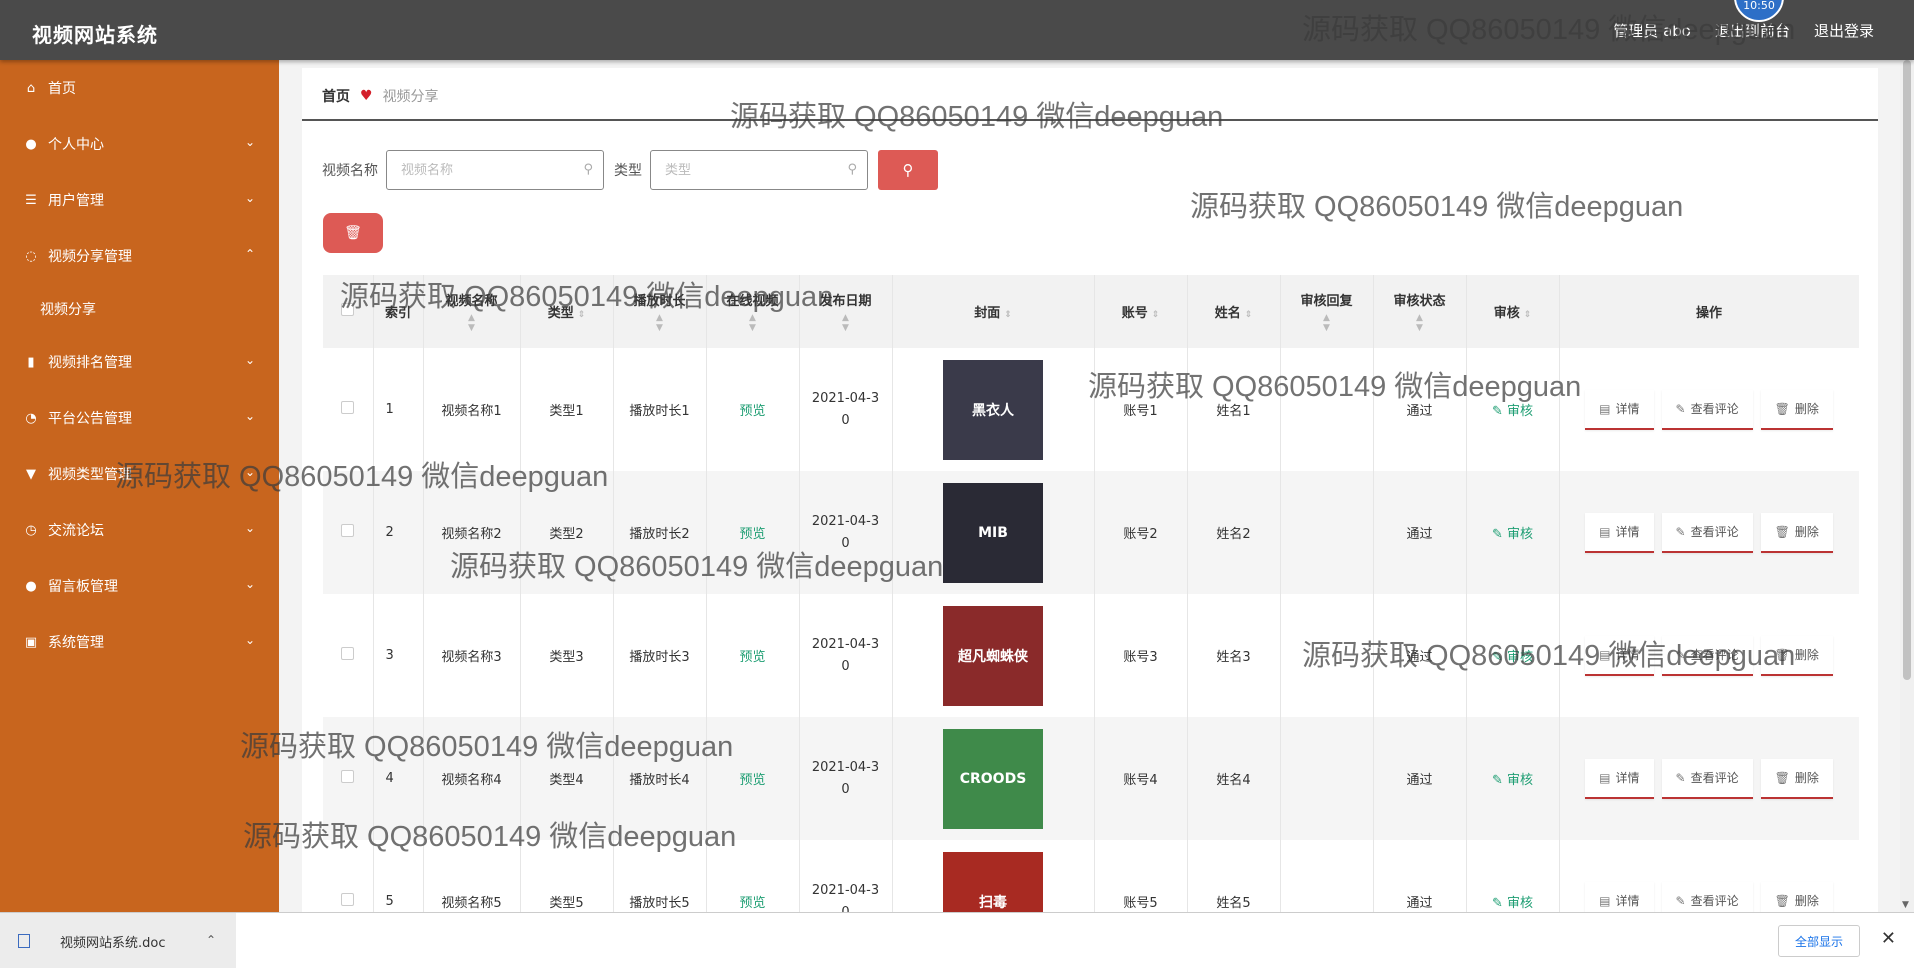 The width and height of the screenshot is (1914, 968). Describe the element at coordinates (1806, 532) in the screenshot. I see `delete-button-label: 删除` at that location.